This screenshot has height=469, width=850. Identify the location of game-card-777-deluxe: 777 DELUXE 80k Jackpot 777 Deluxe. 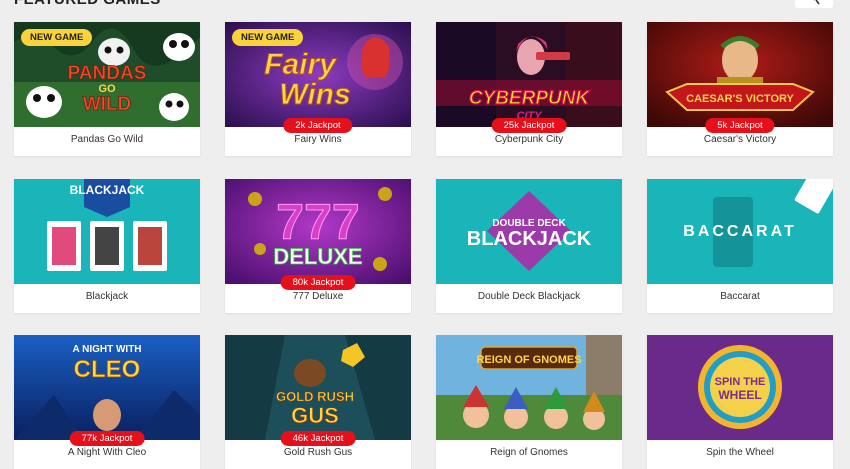
(318, 246).